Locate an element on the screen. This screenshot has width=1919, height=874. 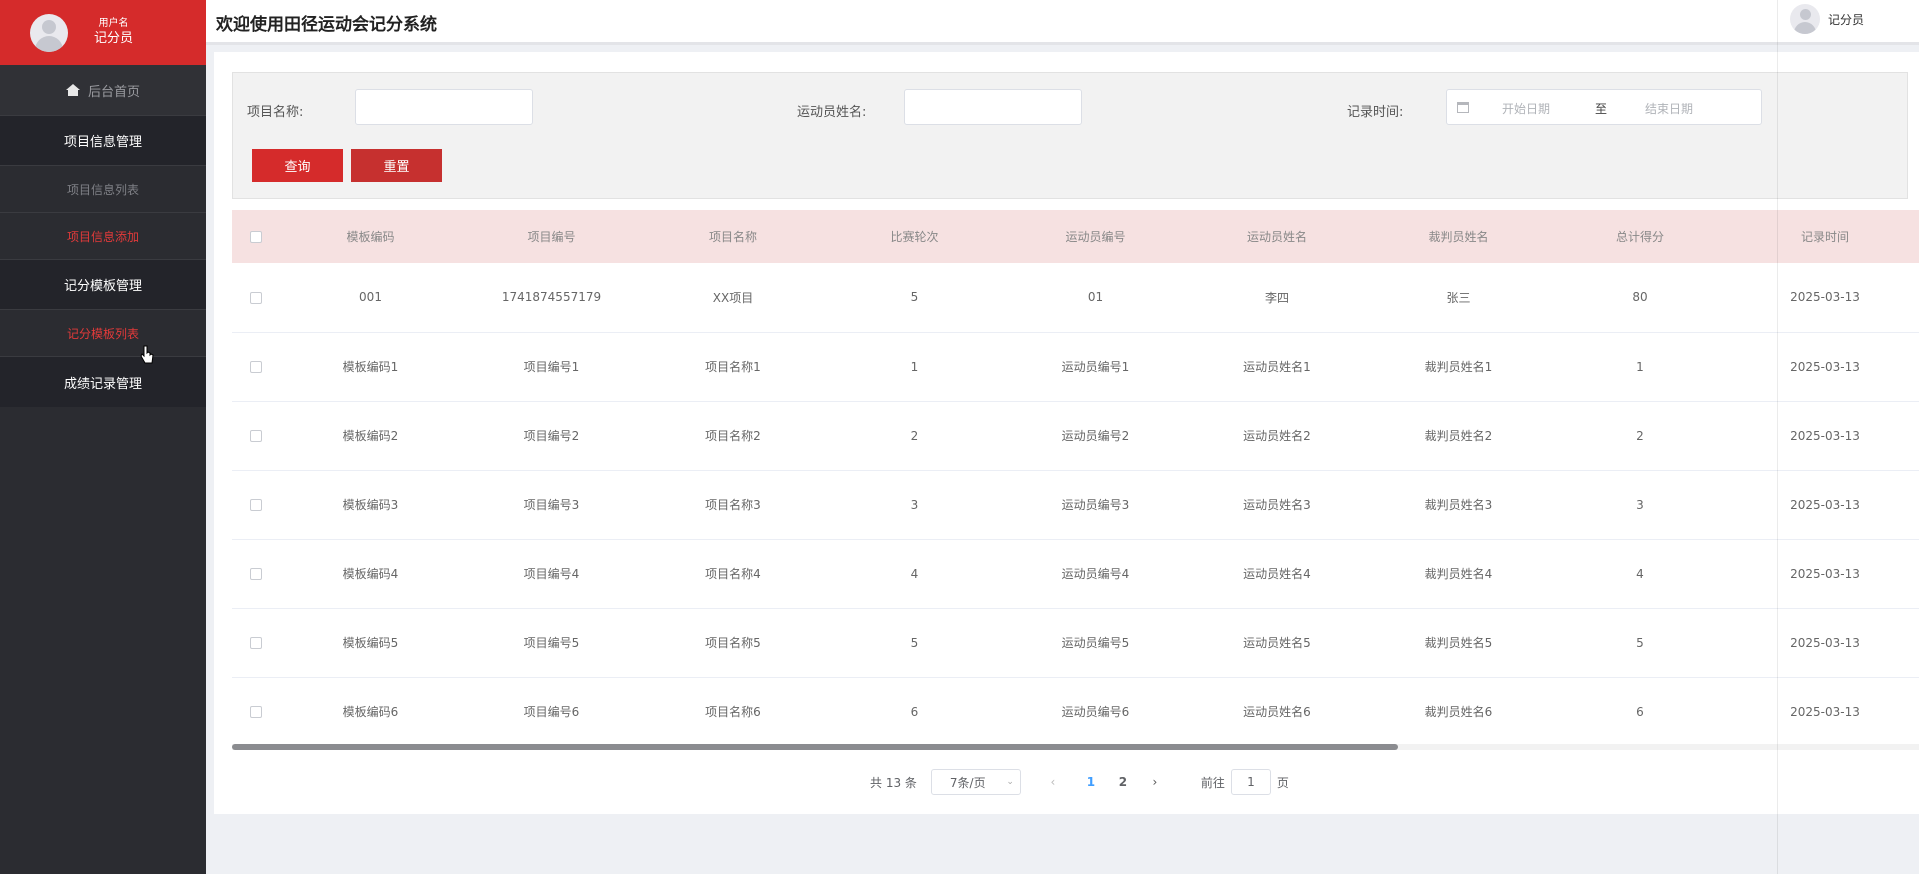
athlete-name-input is located at coordinates (993, 107).